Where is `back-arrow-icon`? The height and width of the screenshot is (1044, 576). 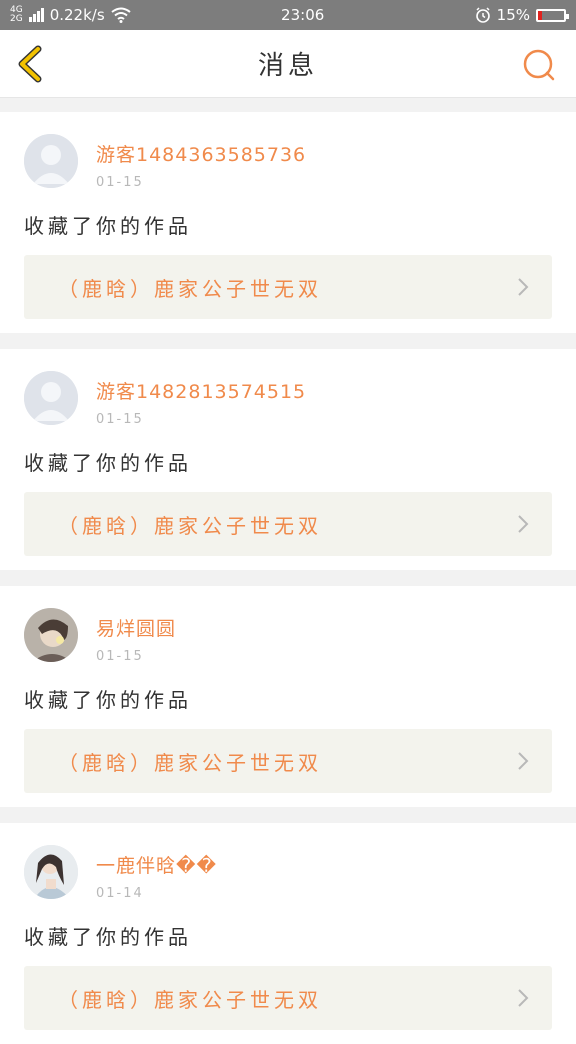 back-arrow-icon is located at coordinates (32, 64).